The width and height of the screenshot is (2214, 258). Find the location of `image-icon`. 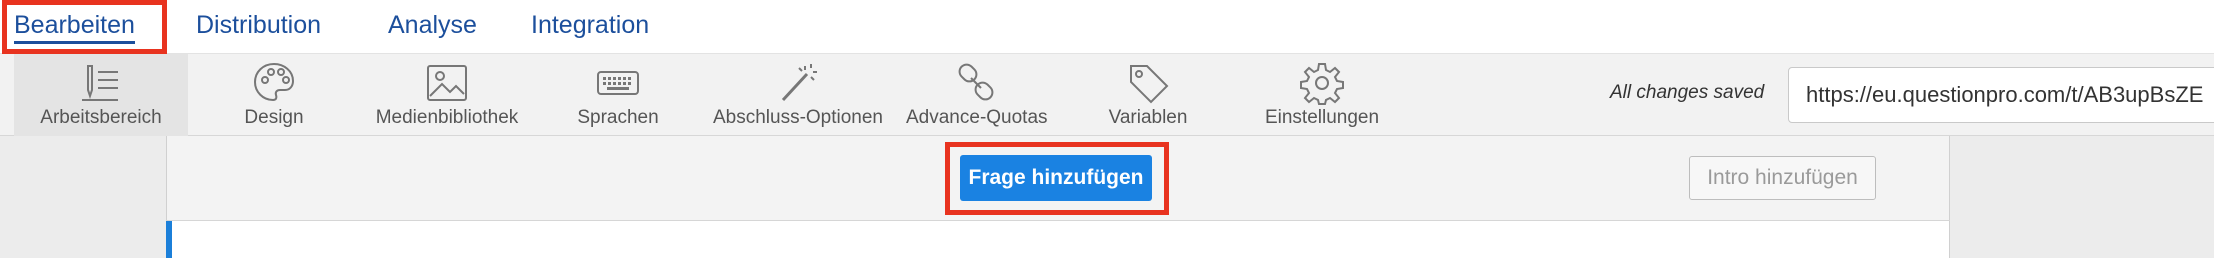

image-icon is located at coordinates (447, 83).